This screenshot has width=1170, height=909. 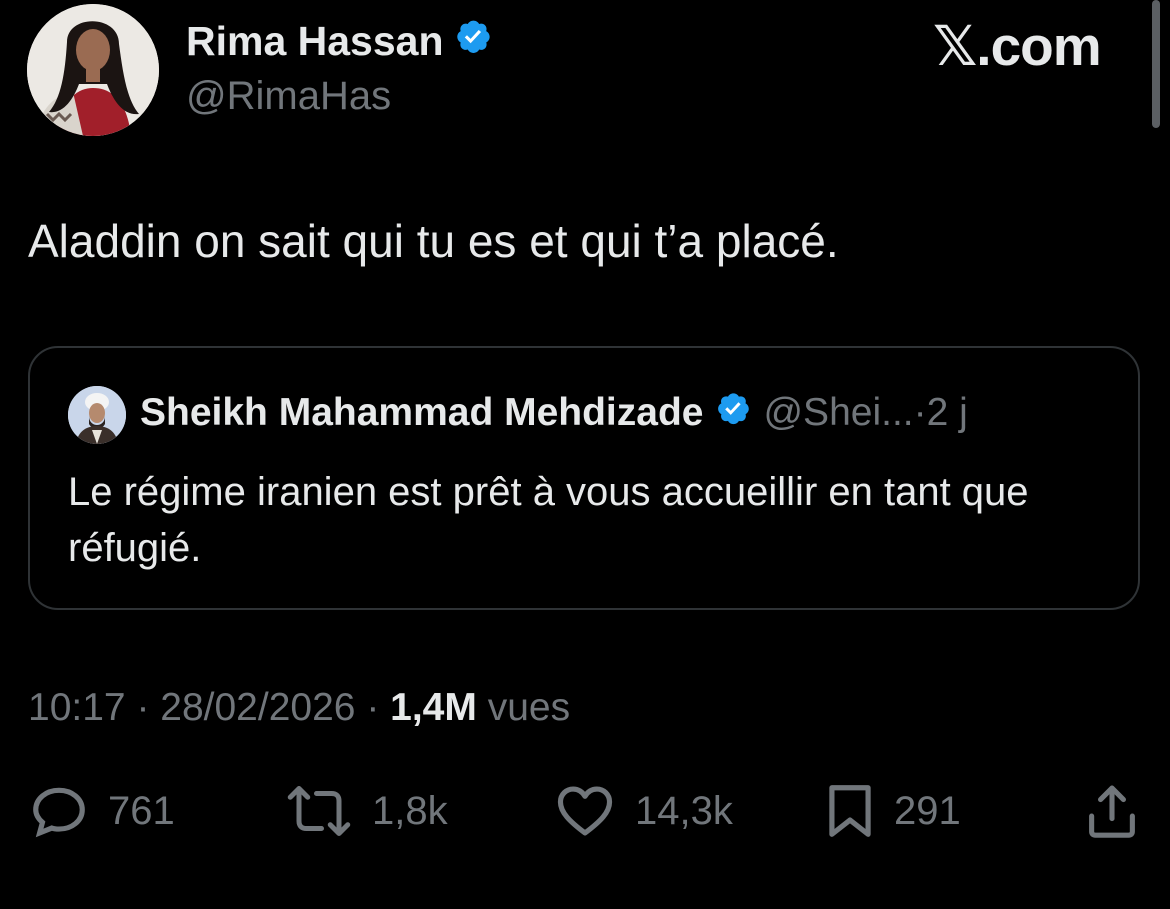 What do you see at coordinates (1156, 64) in the screenshot?
I see `scrollbar` at bounding box center [1156, 64].